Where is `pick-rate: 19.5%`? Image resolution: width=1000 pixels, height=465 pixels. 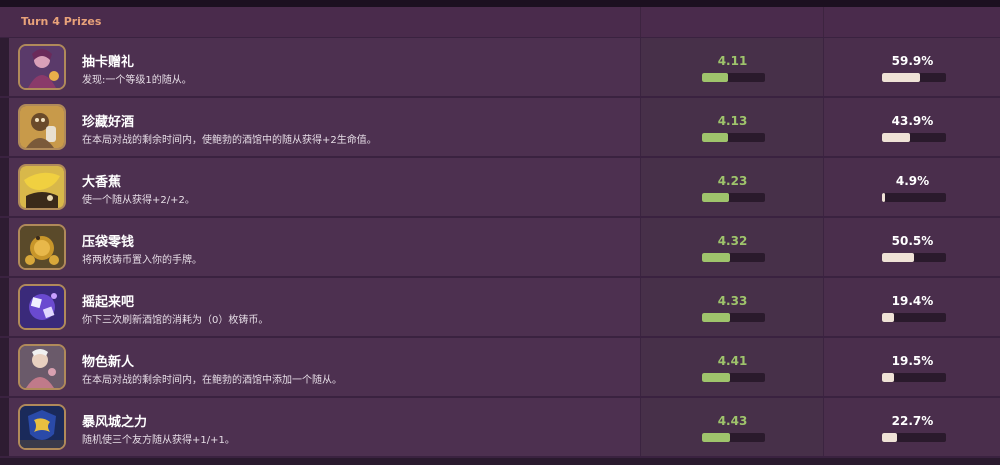
pick-rate: 19.5% is located at coordinates (912, 361).